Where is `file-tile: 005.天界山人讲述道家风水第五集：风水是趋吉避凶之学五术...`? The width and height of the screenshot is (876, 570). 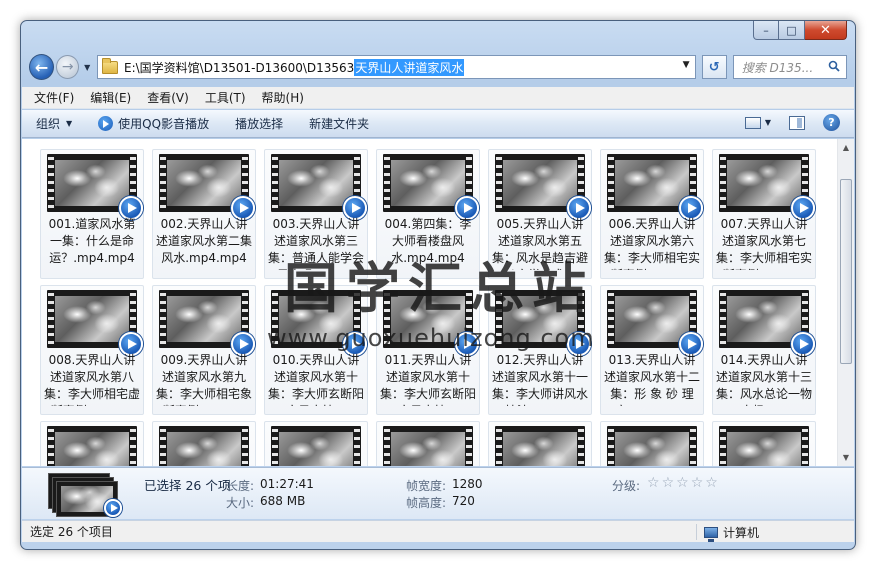 file-tile: 005.天界山人讲述道家风水第五集：风水是趋吉避凶之学五术... is located at coordinates (540, 214).